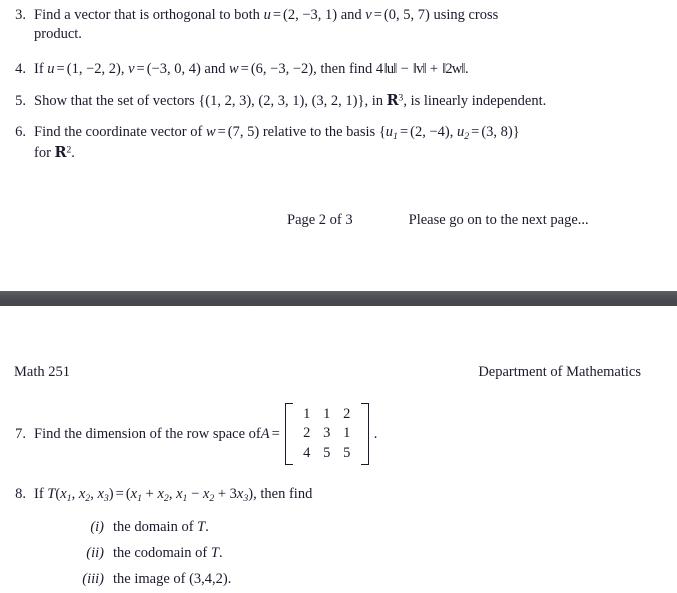 This screenshot has height=593, width=677. Describe the element at coordinates (283, 69) in the screenshot. I see `vector-w-value: (6, −3, −2),` at that location.